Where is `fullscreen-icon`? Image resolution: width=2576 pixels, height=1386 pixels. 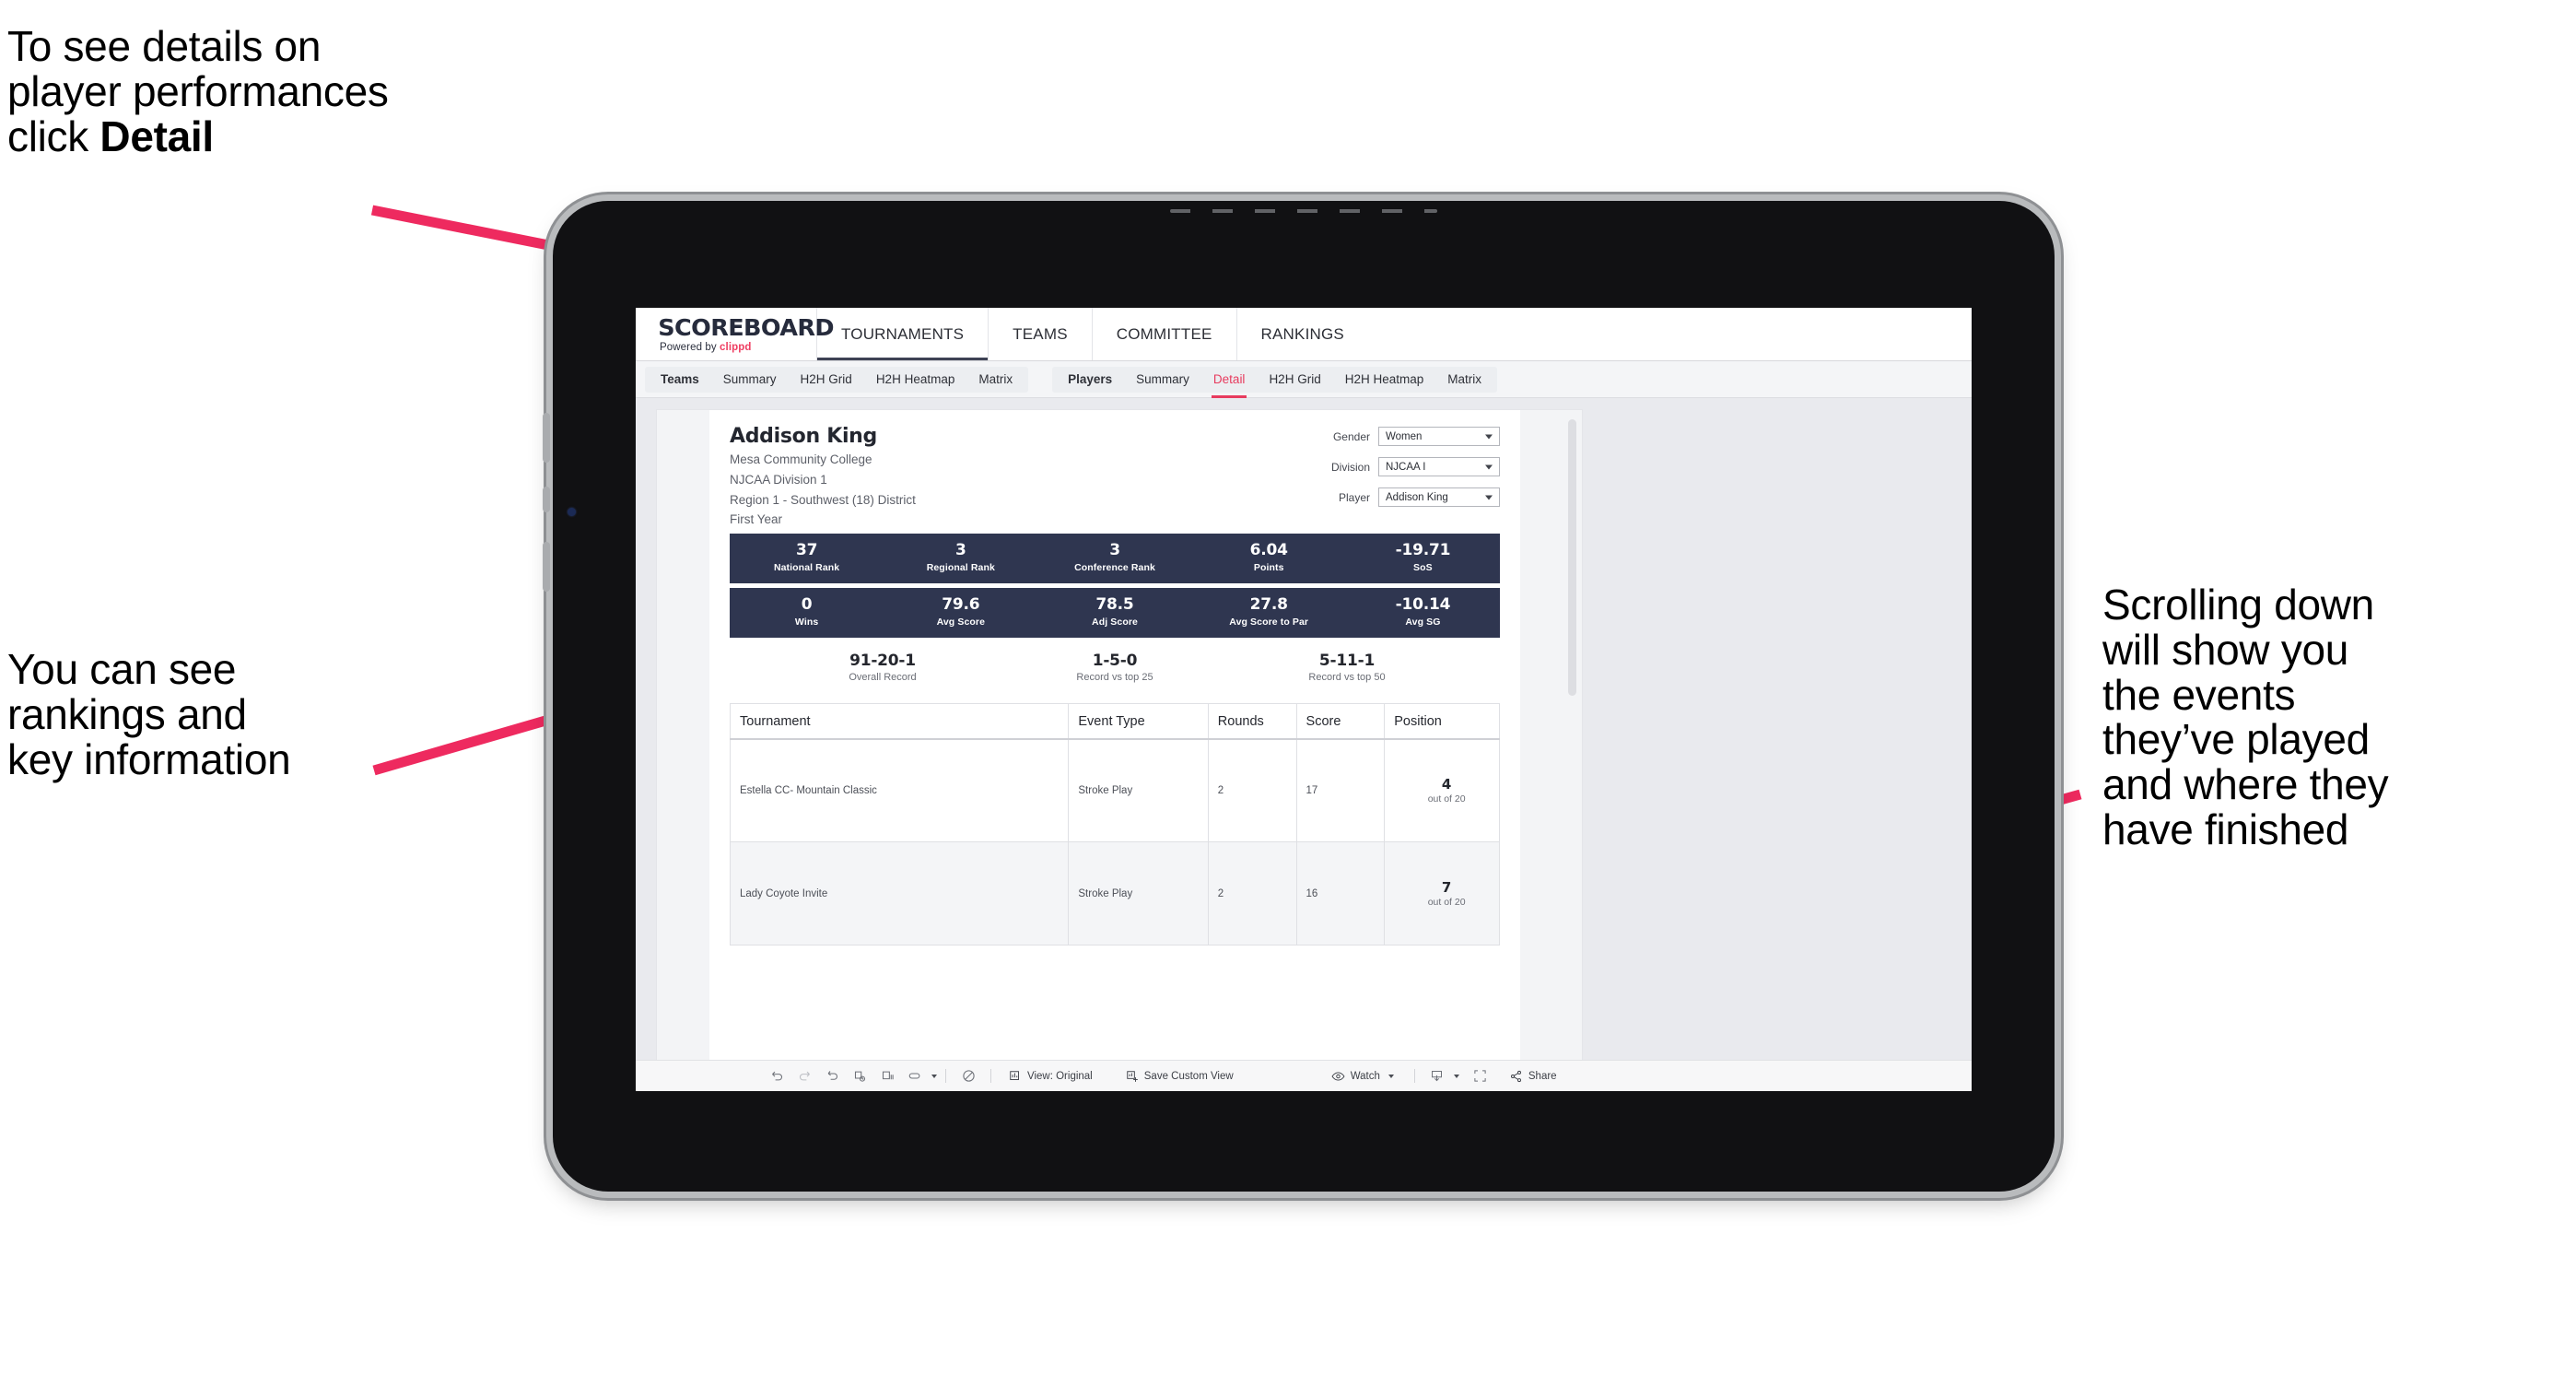
fullscreen-icon is located at coordinates (1480, 1076).